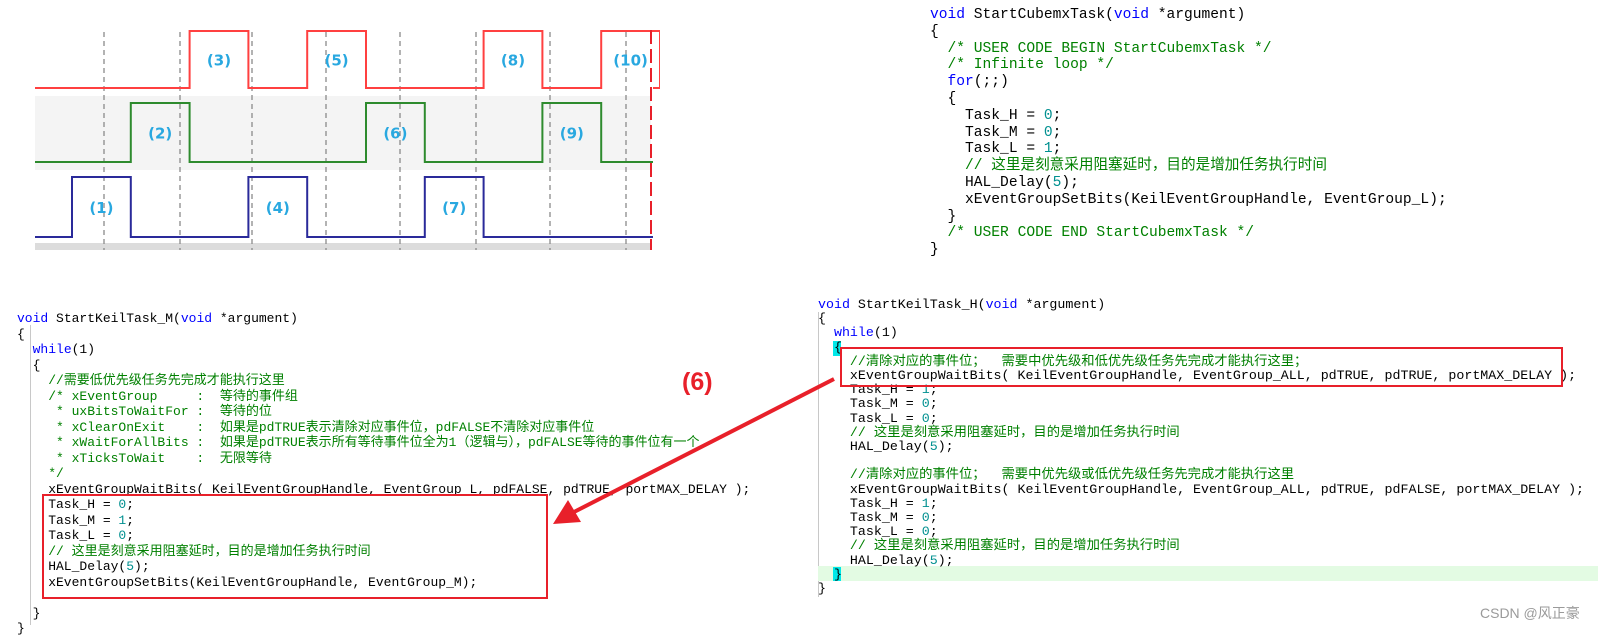 The image size is (1598, 642). Describe the element at coordinates (697, 382) in the screenshot. I see `step-label: (6)` at that location.